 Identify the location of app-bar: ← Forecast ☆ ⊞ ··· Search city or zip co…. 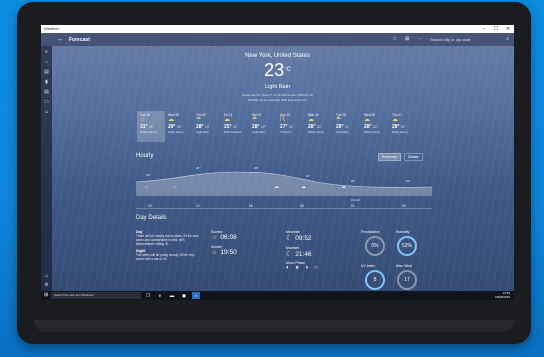
(277, 39).